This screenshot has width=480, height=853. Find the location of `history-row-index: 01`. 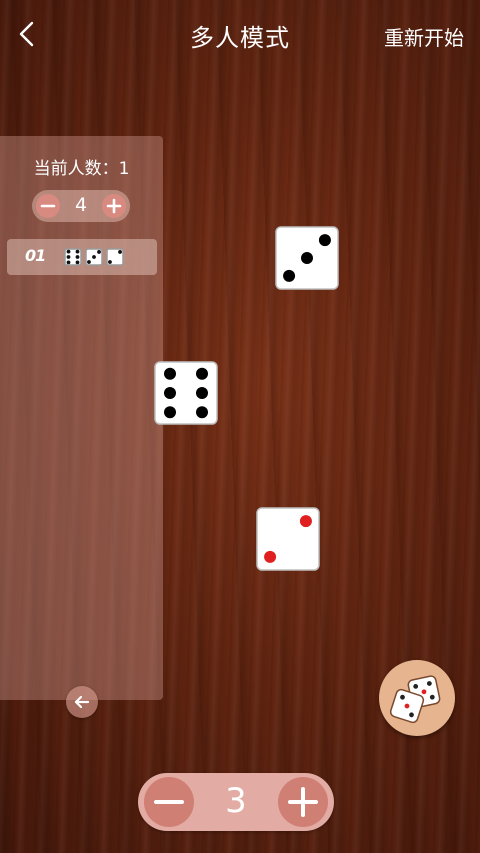

history-row-index: 01 is located at coordinates (35, 255).